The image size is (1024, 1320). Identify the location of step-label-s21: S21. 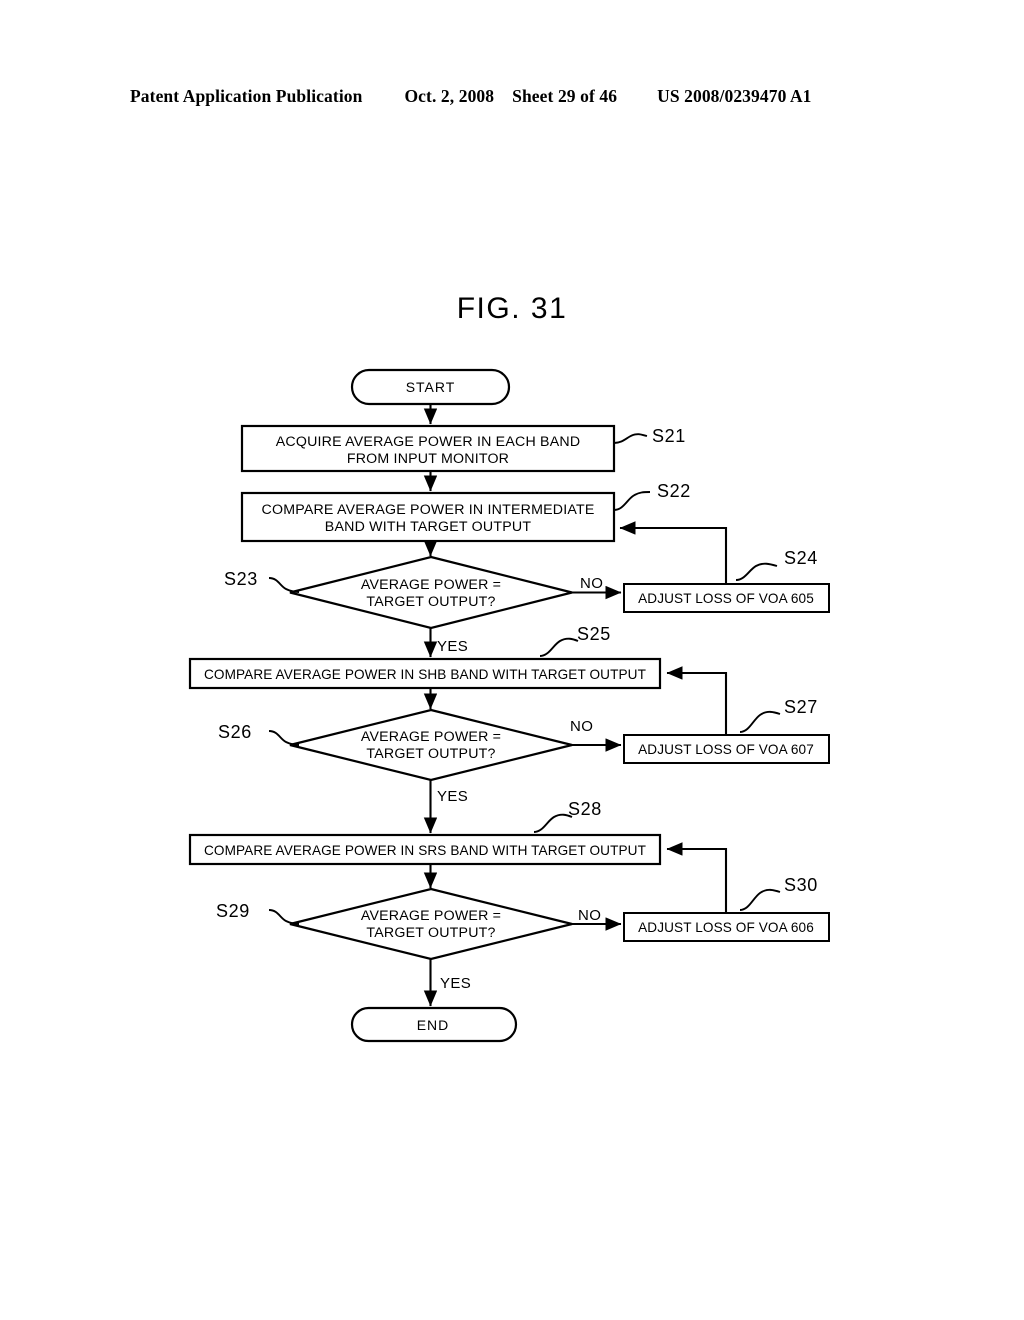
(669, 436).